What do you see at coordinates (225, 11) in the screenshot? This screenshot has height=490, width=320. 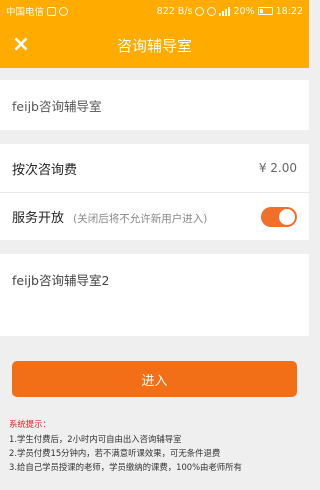 I see `signal-icon` at bounding box center [225, 11].